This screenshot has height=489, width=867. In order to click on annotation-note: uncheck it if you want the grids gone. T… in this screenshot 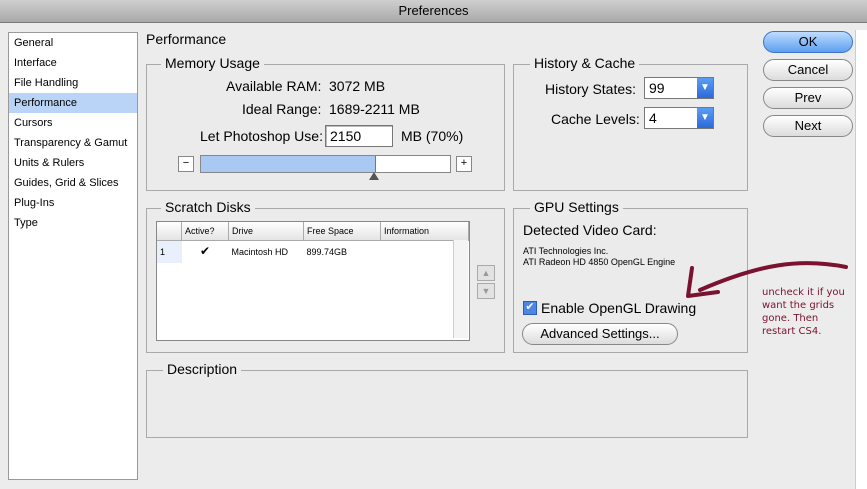, I will do `click(803, 312)`.